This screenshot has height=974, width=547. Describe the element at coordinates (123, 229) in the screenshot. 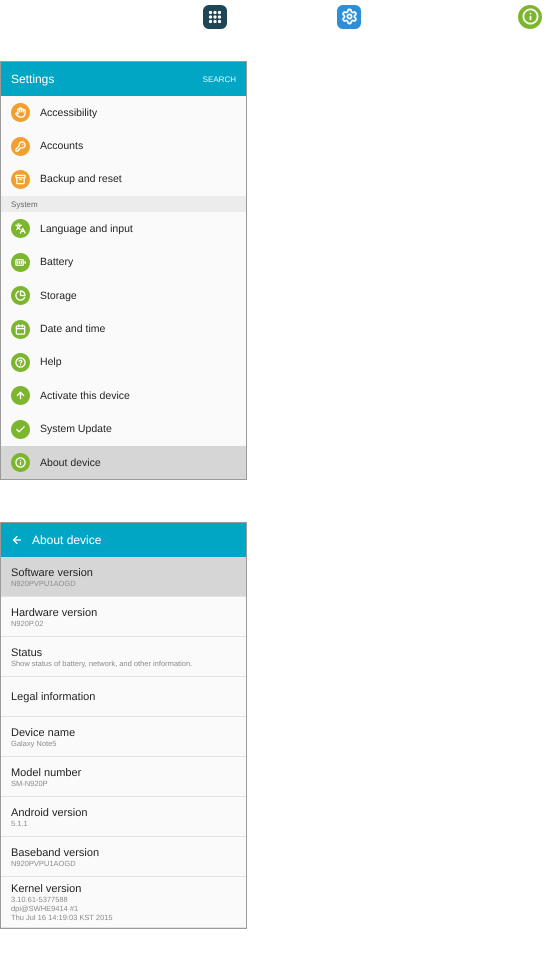

I see `settings-item: Language and input` at that location.